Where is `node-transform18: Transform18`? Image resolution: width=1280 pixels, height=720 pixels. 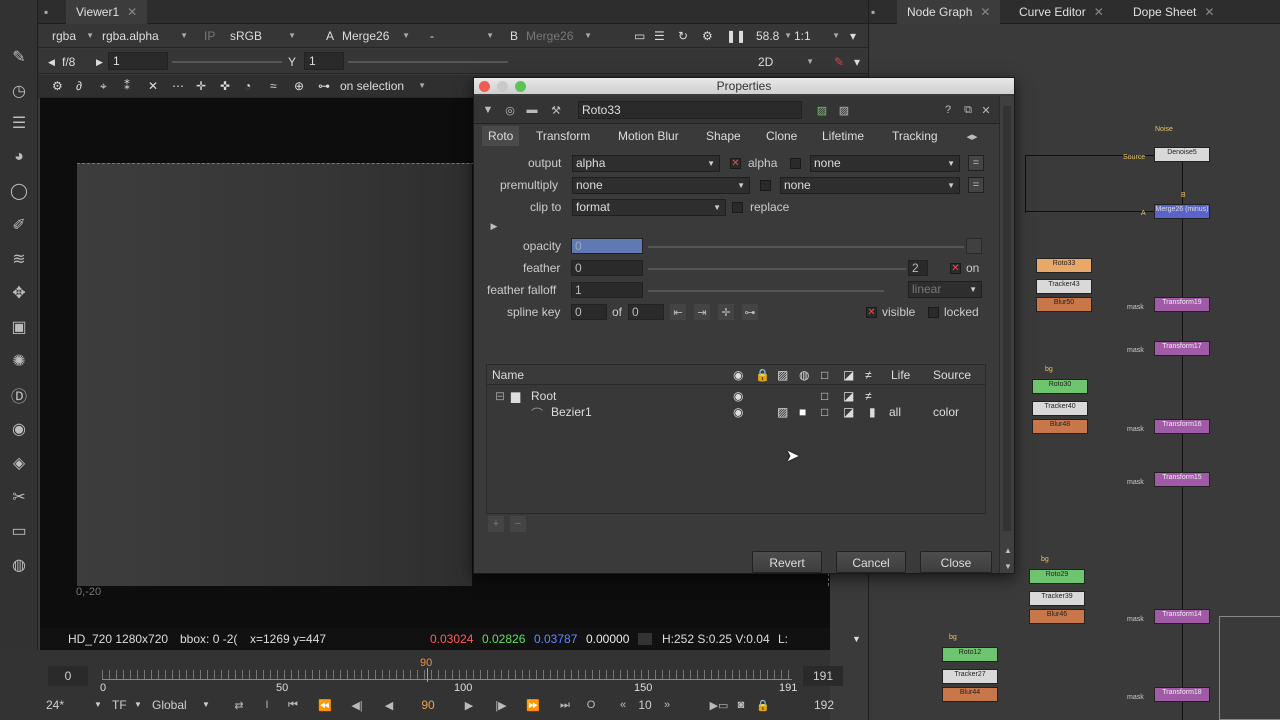
node-transform18: Transform18 is located at coordinates (1182, 694).